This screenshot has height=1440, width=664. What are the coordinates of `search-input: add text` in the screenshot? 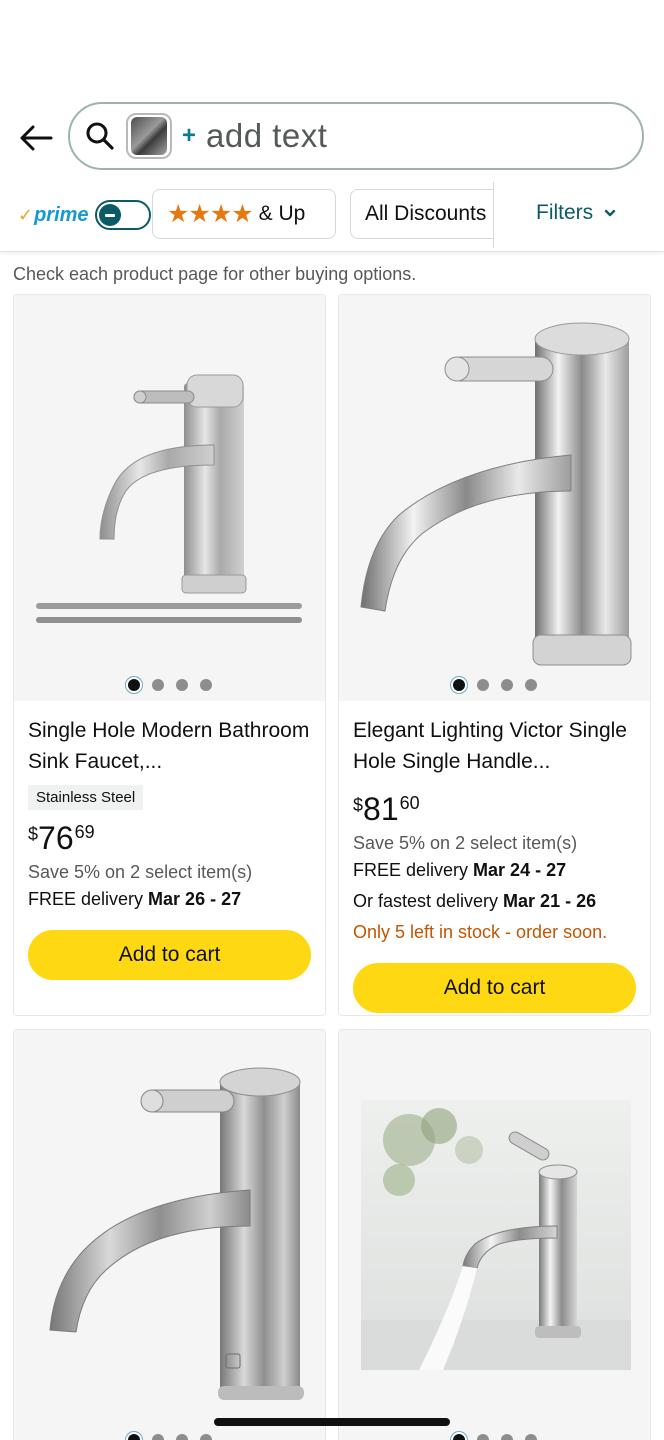 It's located at (266, 136).